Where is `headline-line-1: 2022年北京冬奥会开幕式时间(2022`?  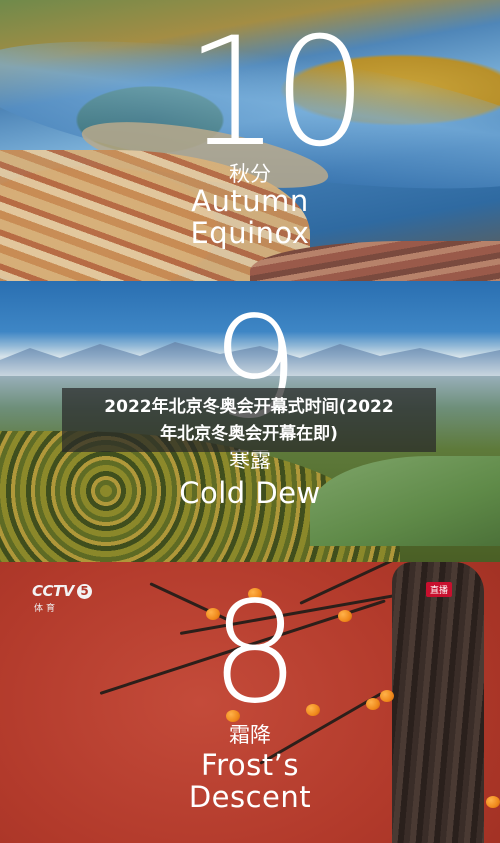
headline-line-1: 2022年北京冬奥会开幕式时间(2022 is located at coordinates (249, 407).